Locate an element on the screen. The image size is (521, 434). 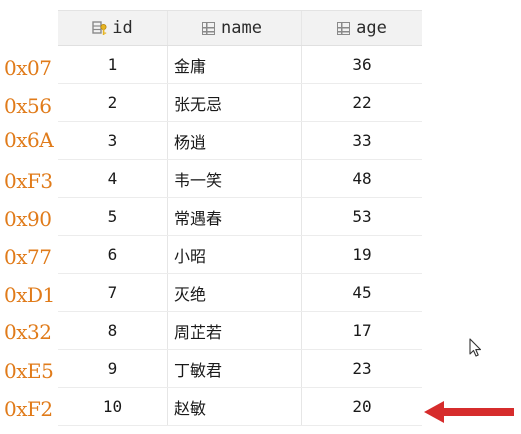
address-label: 0xE5 is located at coordinates (29, 371).